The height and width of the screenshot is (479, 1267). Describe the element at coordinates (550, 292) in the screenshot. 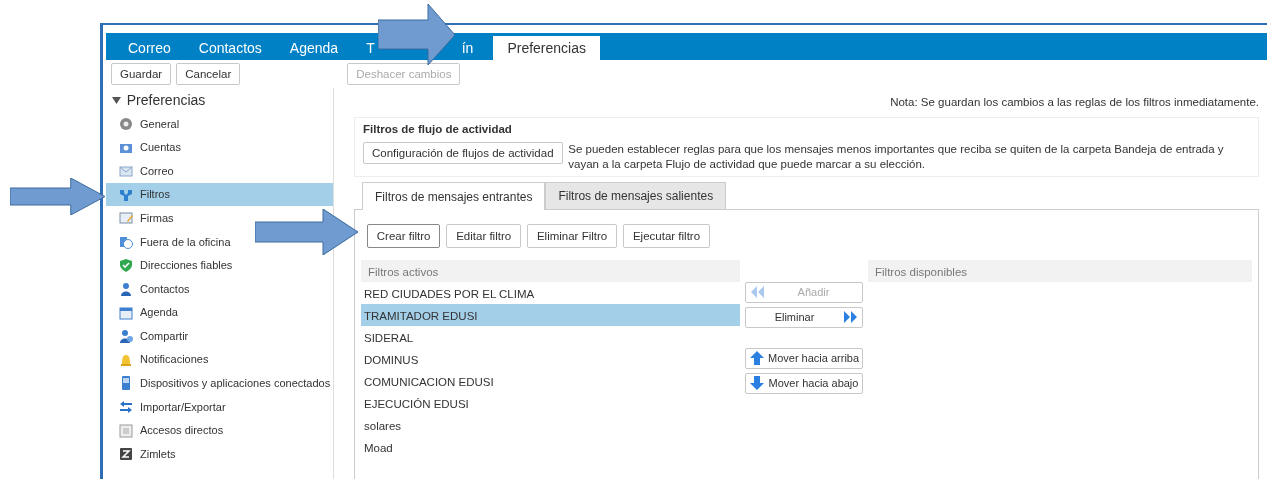

I see `filter-row: RED CIUDADES POR EL CLIMA` at that location.